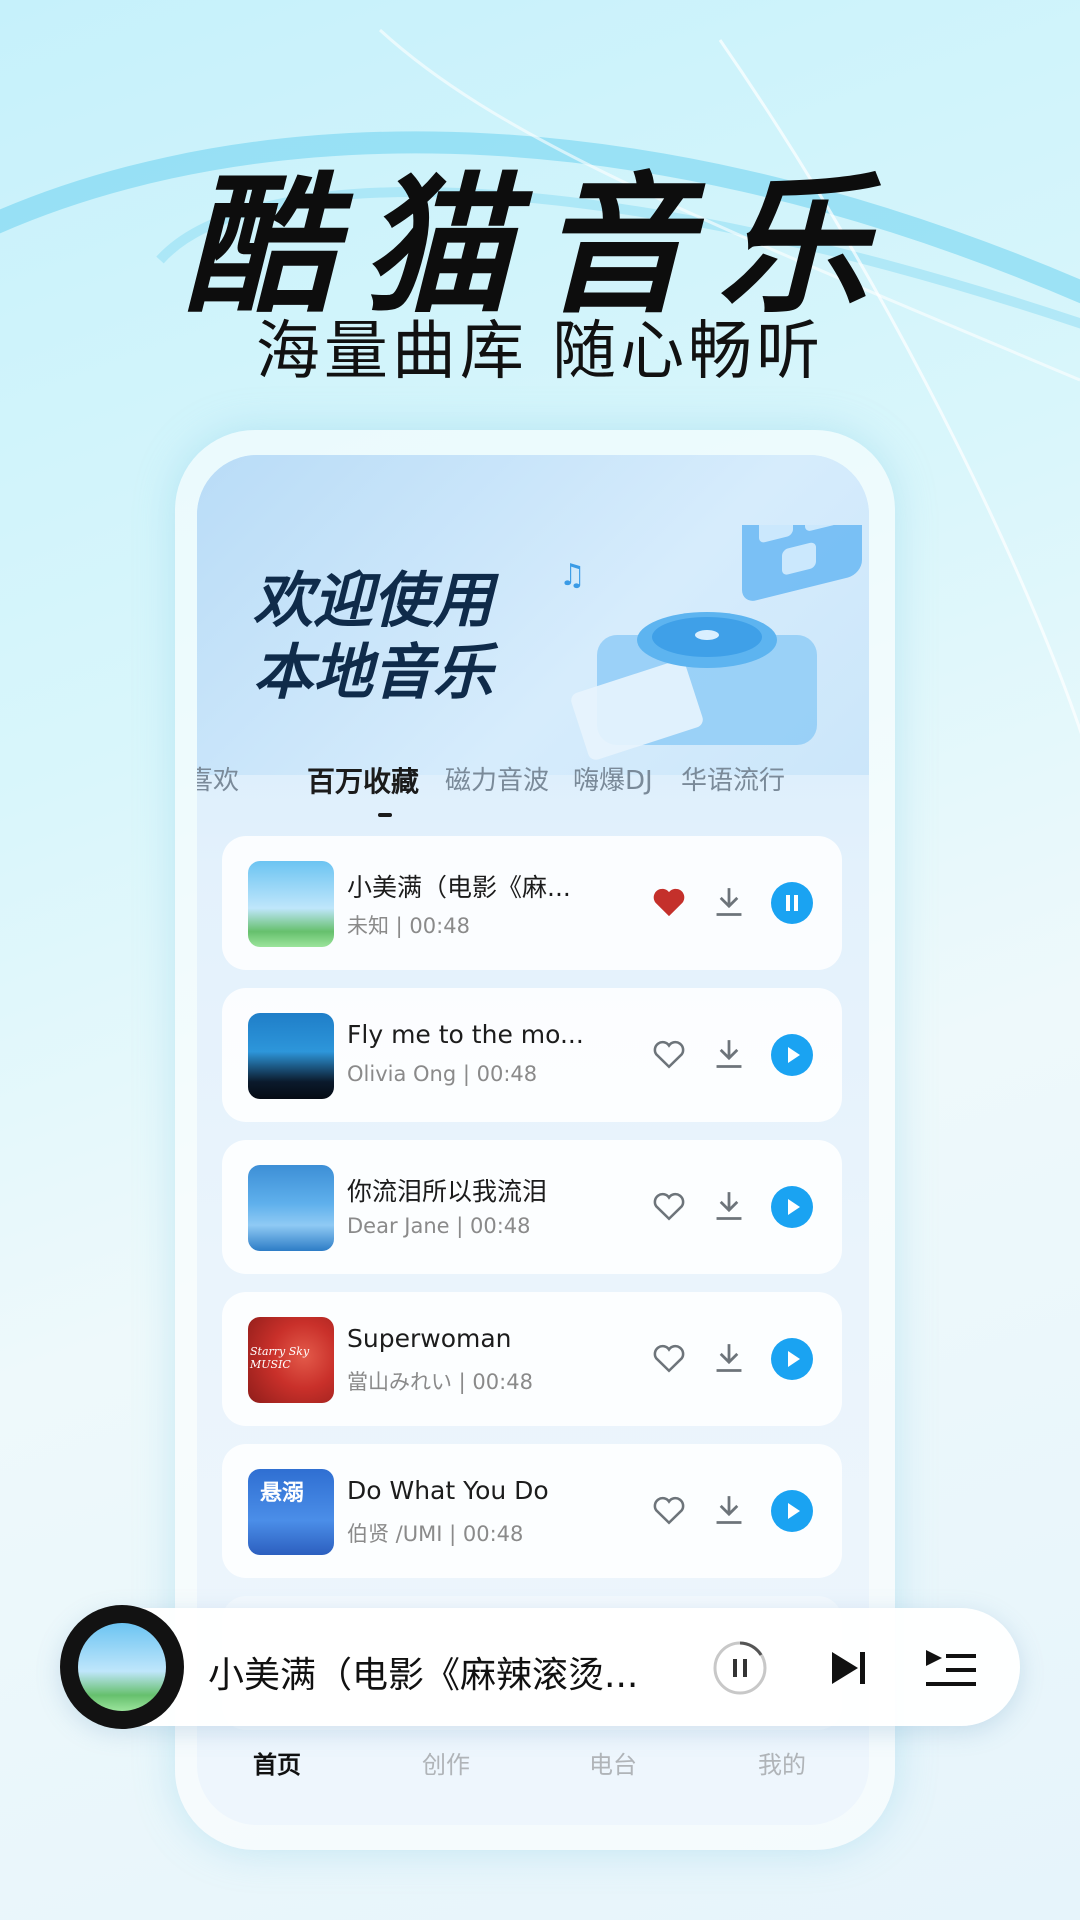 Image resolution: width=1080 pixels, height=1920 pixels. Describe the element at coordinates (710, 642) in the screenshot. I see `turntable-illustration: ♫` at that location.